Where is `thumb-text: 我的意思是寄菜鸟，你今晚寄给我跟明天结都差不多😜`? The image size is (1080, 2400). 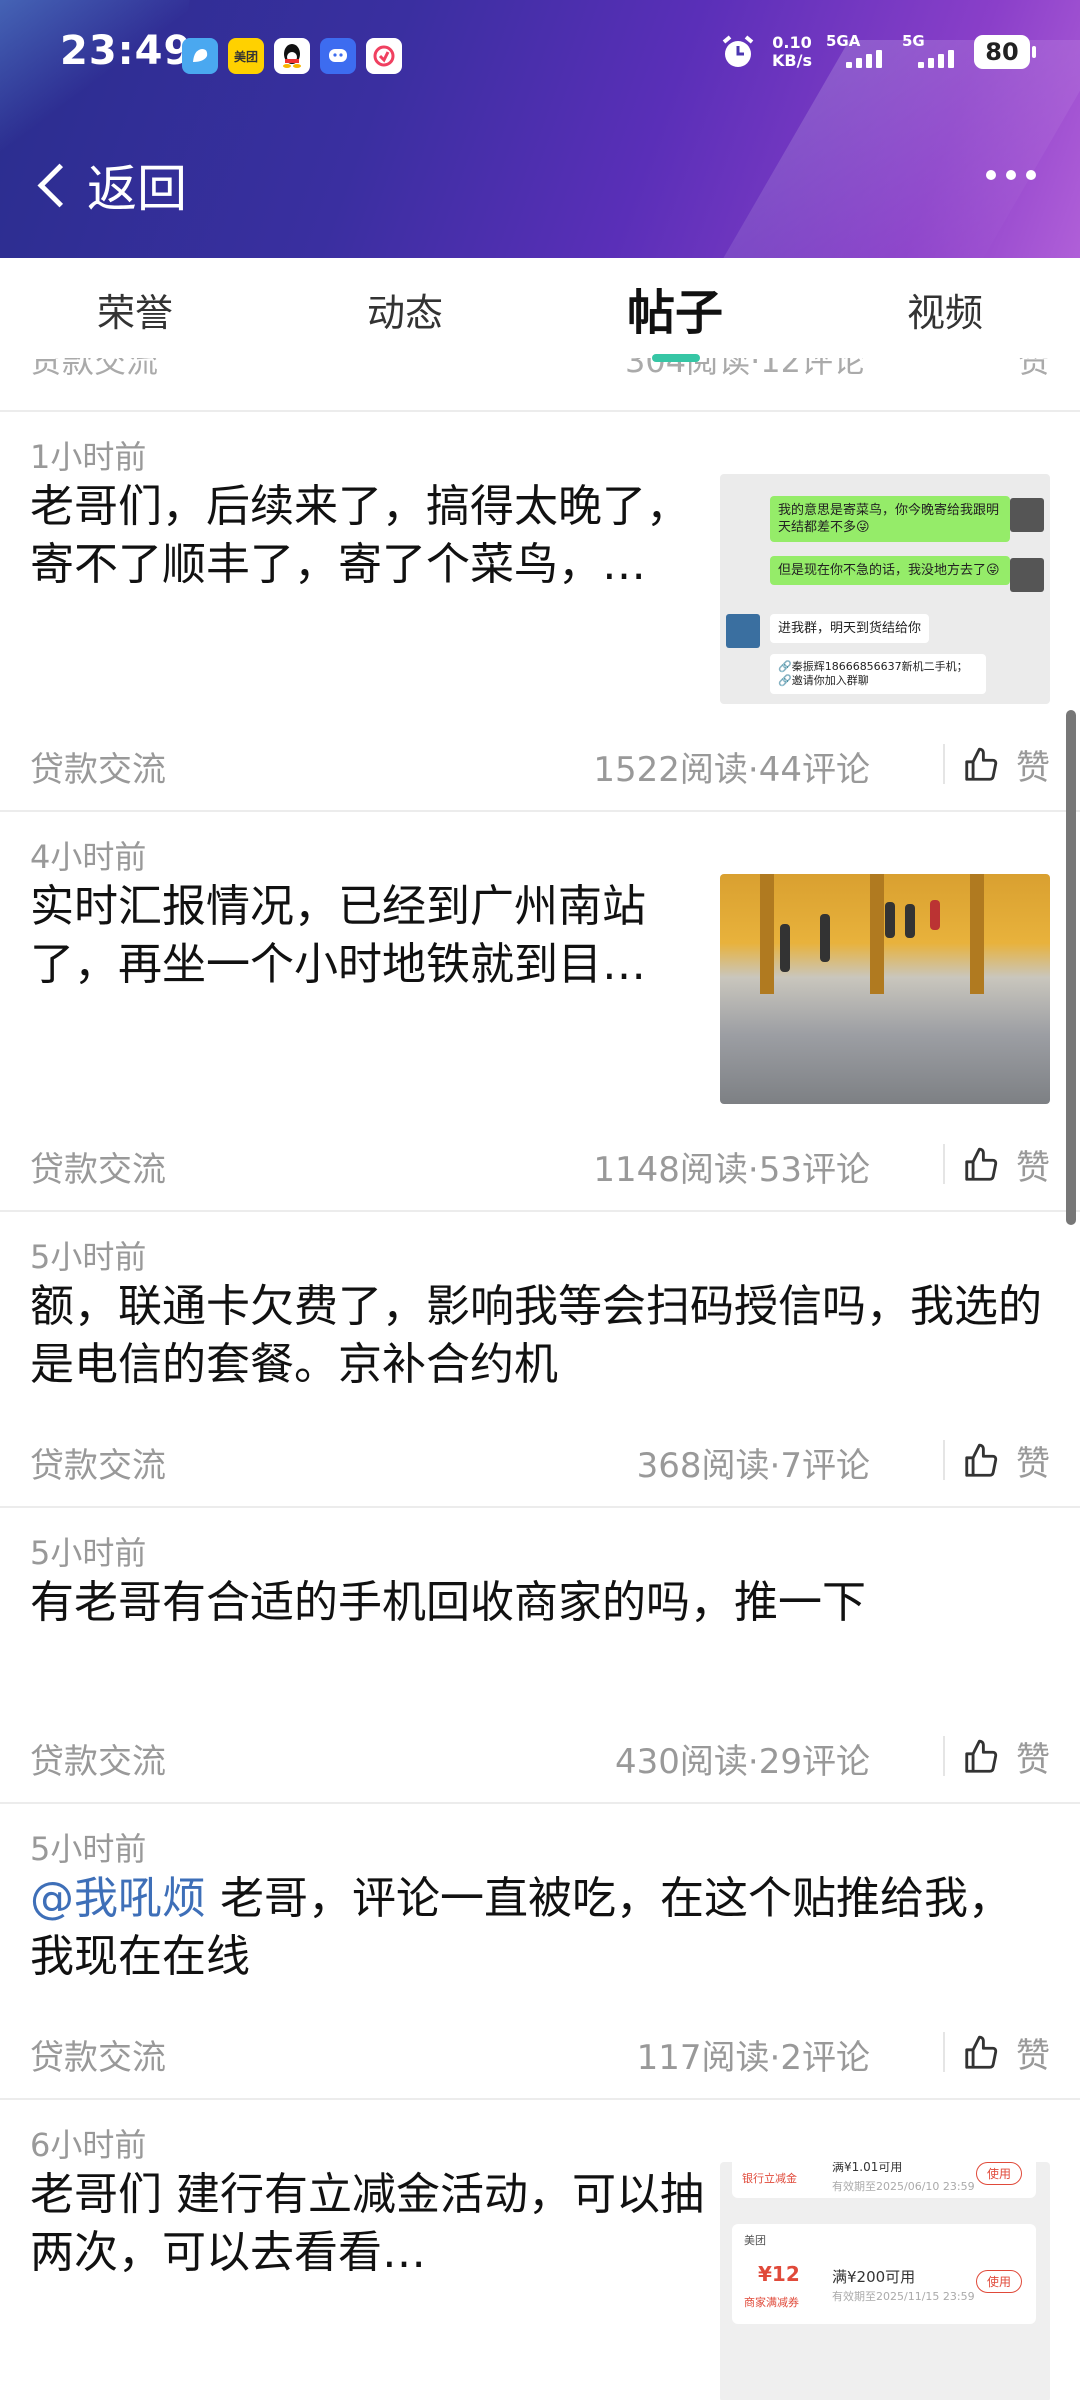 thumb-text: 我的意思是寄菜鸟，你今晚寄给我跟明天结都差不多😜 is located at coordinates (890, 519).